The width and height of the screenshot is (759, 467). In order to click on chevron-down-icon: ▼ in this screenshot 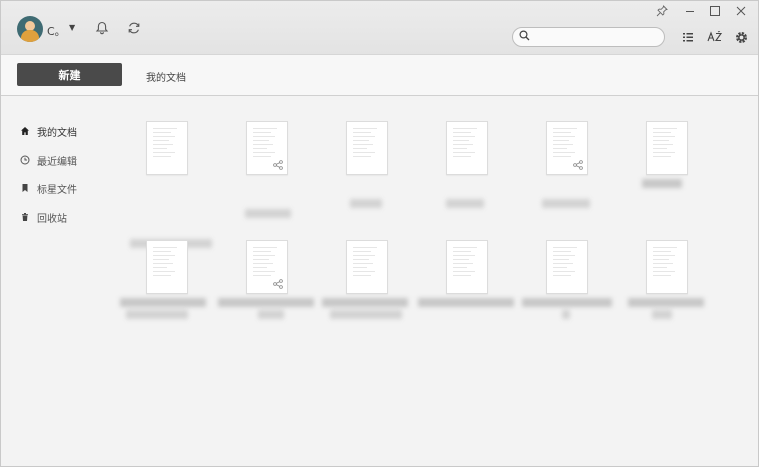, I will do `click(72, 27)`.